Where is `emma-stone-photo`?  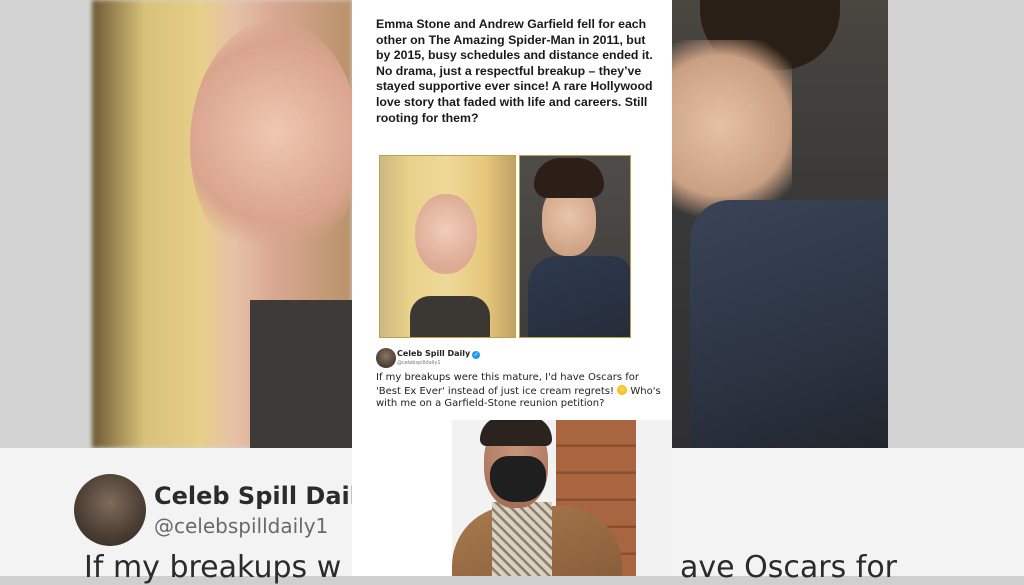
emma-stone-photo is located at coordinates (447, 246).